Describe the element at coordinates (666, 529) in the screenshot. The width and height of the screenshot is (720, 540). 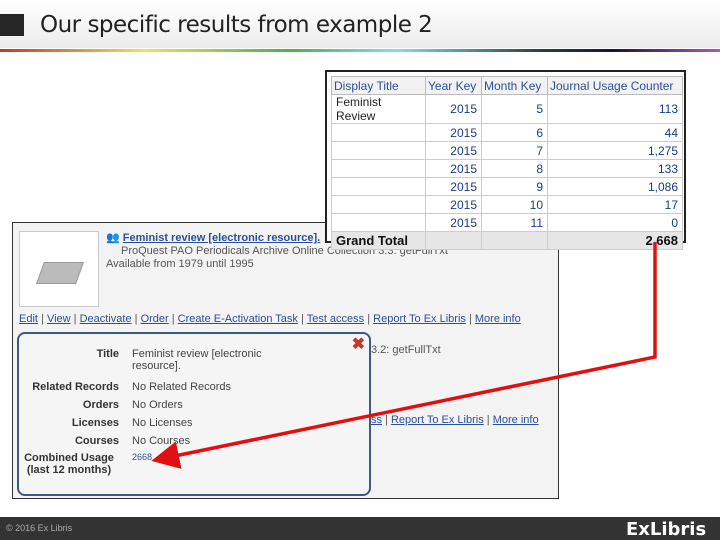
I see `exlibris-logo: ExLibris` at that location.